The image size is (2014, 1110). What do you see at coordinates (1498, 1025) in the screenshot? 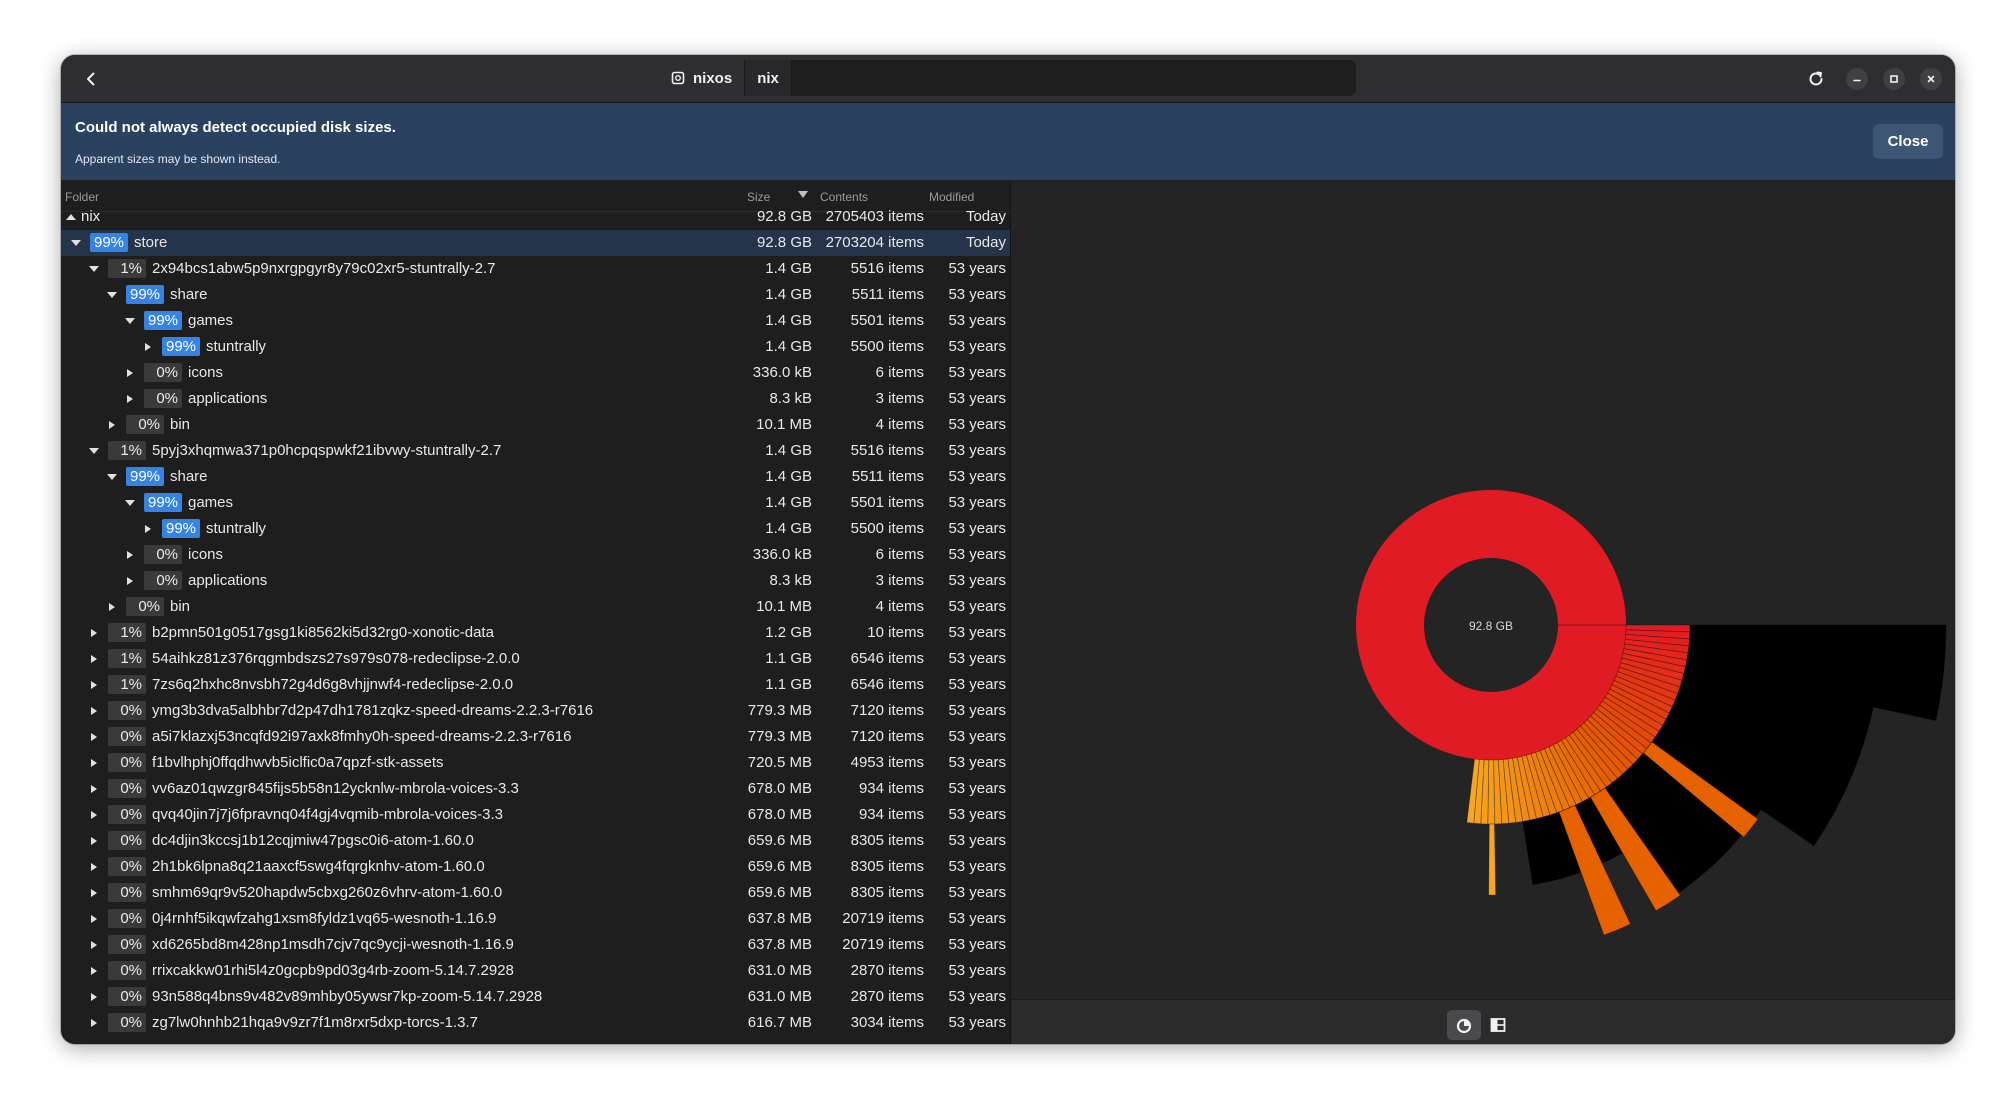
I see `treemap-chart-view-button` at bounding box center [1498, 1025].